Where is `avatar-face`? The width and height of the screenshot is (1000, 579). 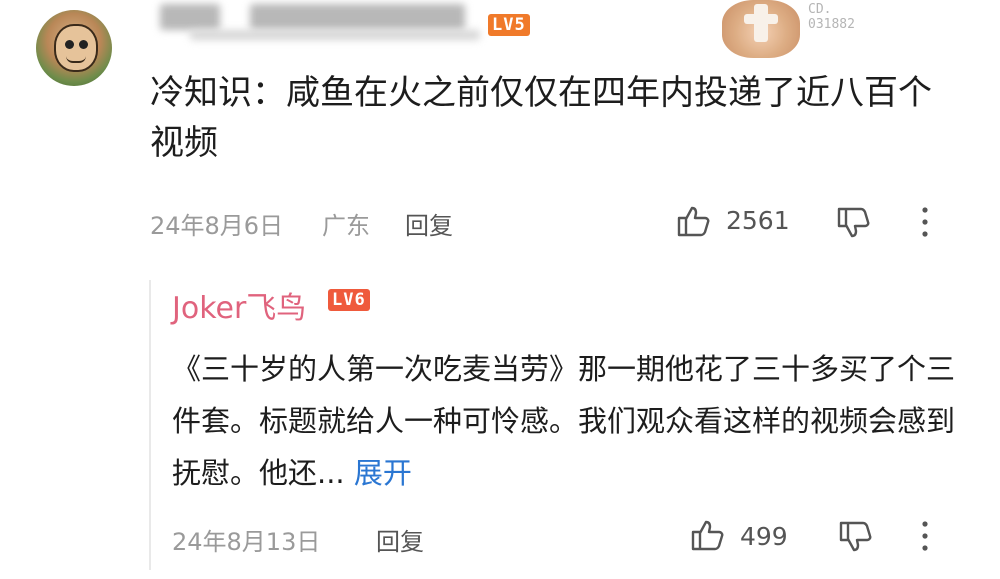
avatar-face is located at coordinates (76, 48).